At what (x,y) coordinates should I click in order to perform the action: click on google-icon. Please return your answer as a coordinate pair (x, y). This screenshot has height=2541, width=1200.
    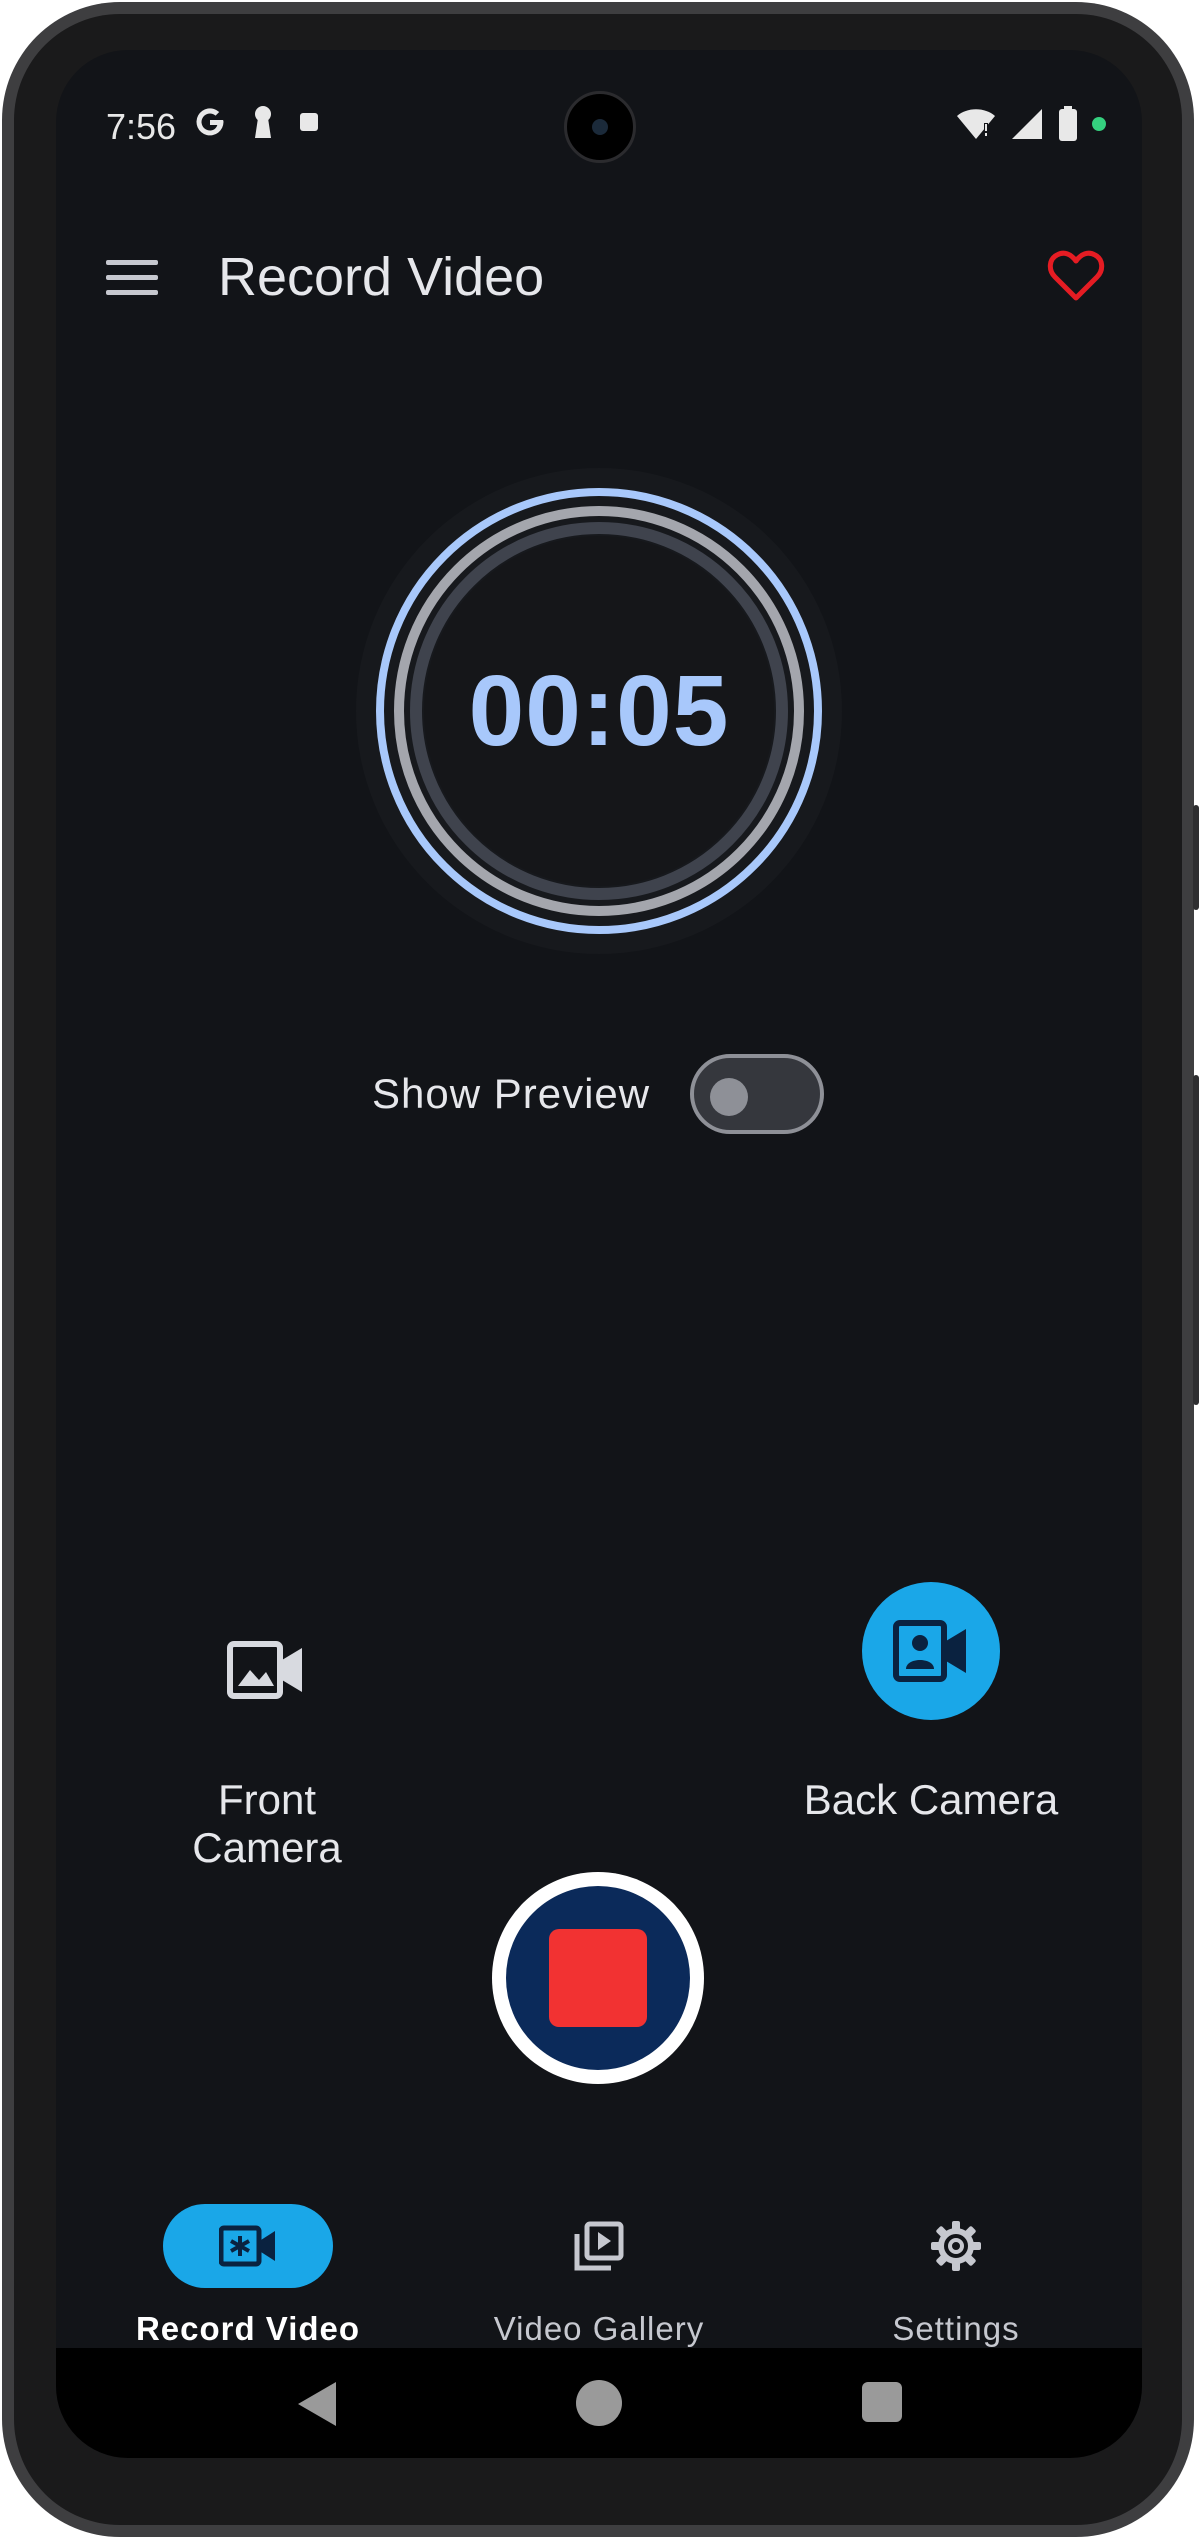
    Looking at the image, I should click on (210, 122).